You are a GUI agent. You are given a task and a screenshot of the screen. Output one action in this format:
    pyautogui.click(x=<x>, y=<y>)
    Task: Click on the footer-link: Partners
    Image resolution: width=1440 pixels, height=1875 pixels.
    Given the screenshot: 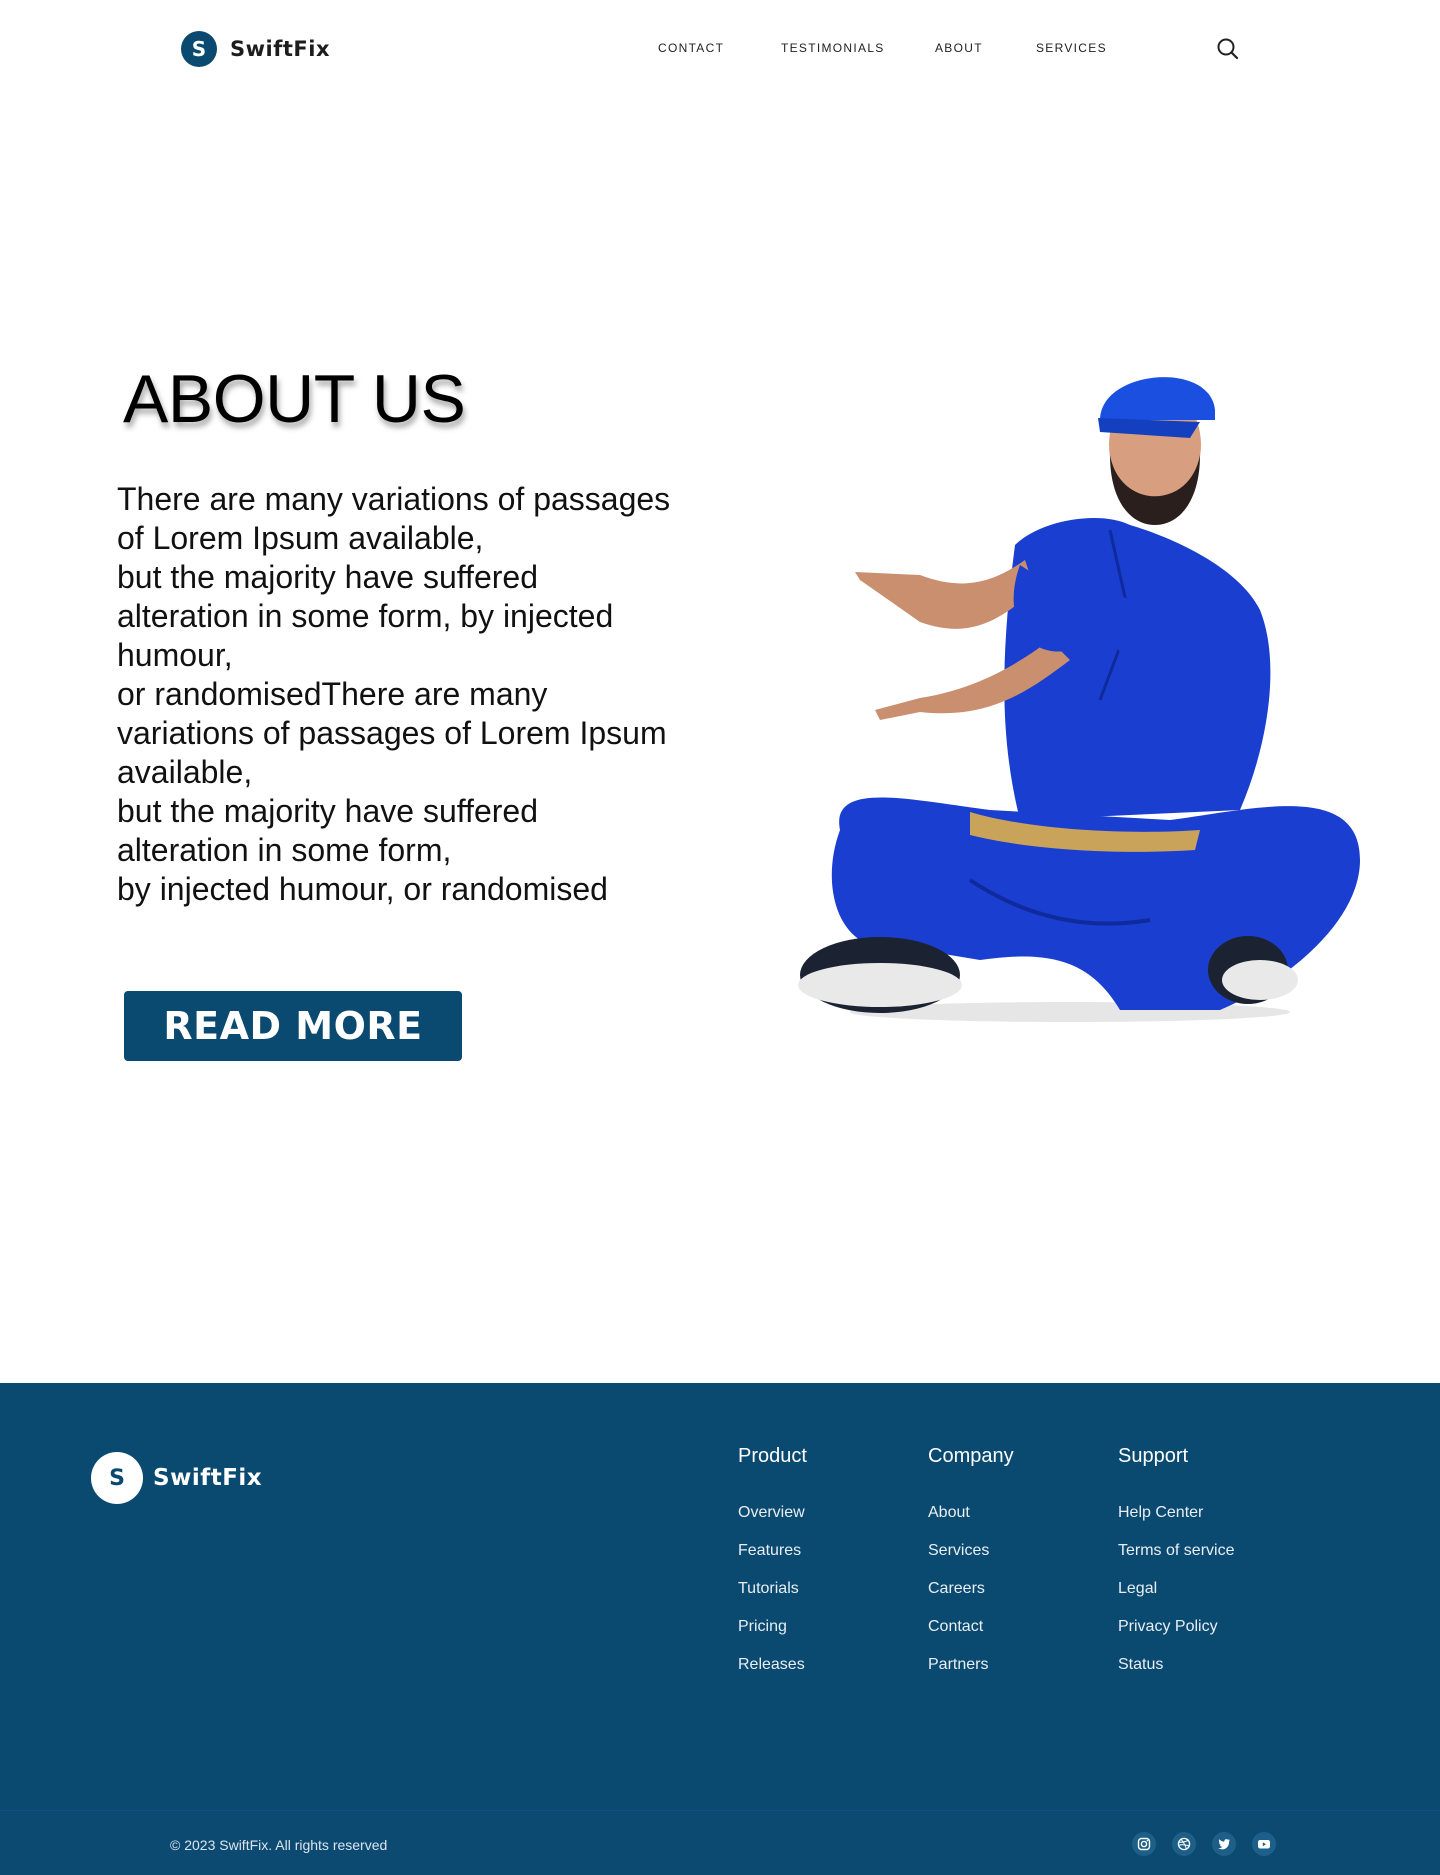 What is the action you would take?
    pyautogui.click(x=971, y=1674)
    